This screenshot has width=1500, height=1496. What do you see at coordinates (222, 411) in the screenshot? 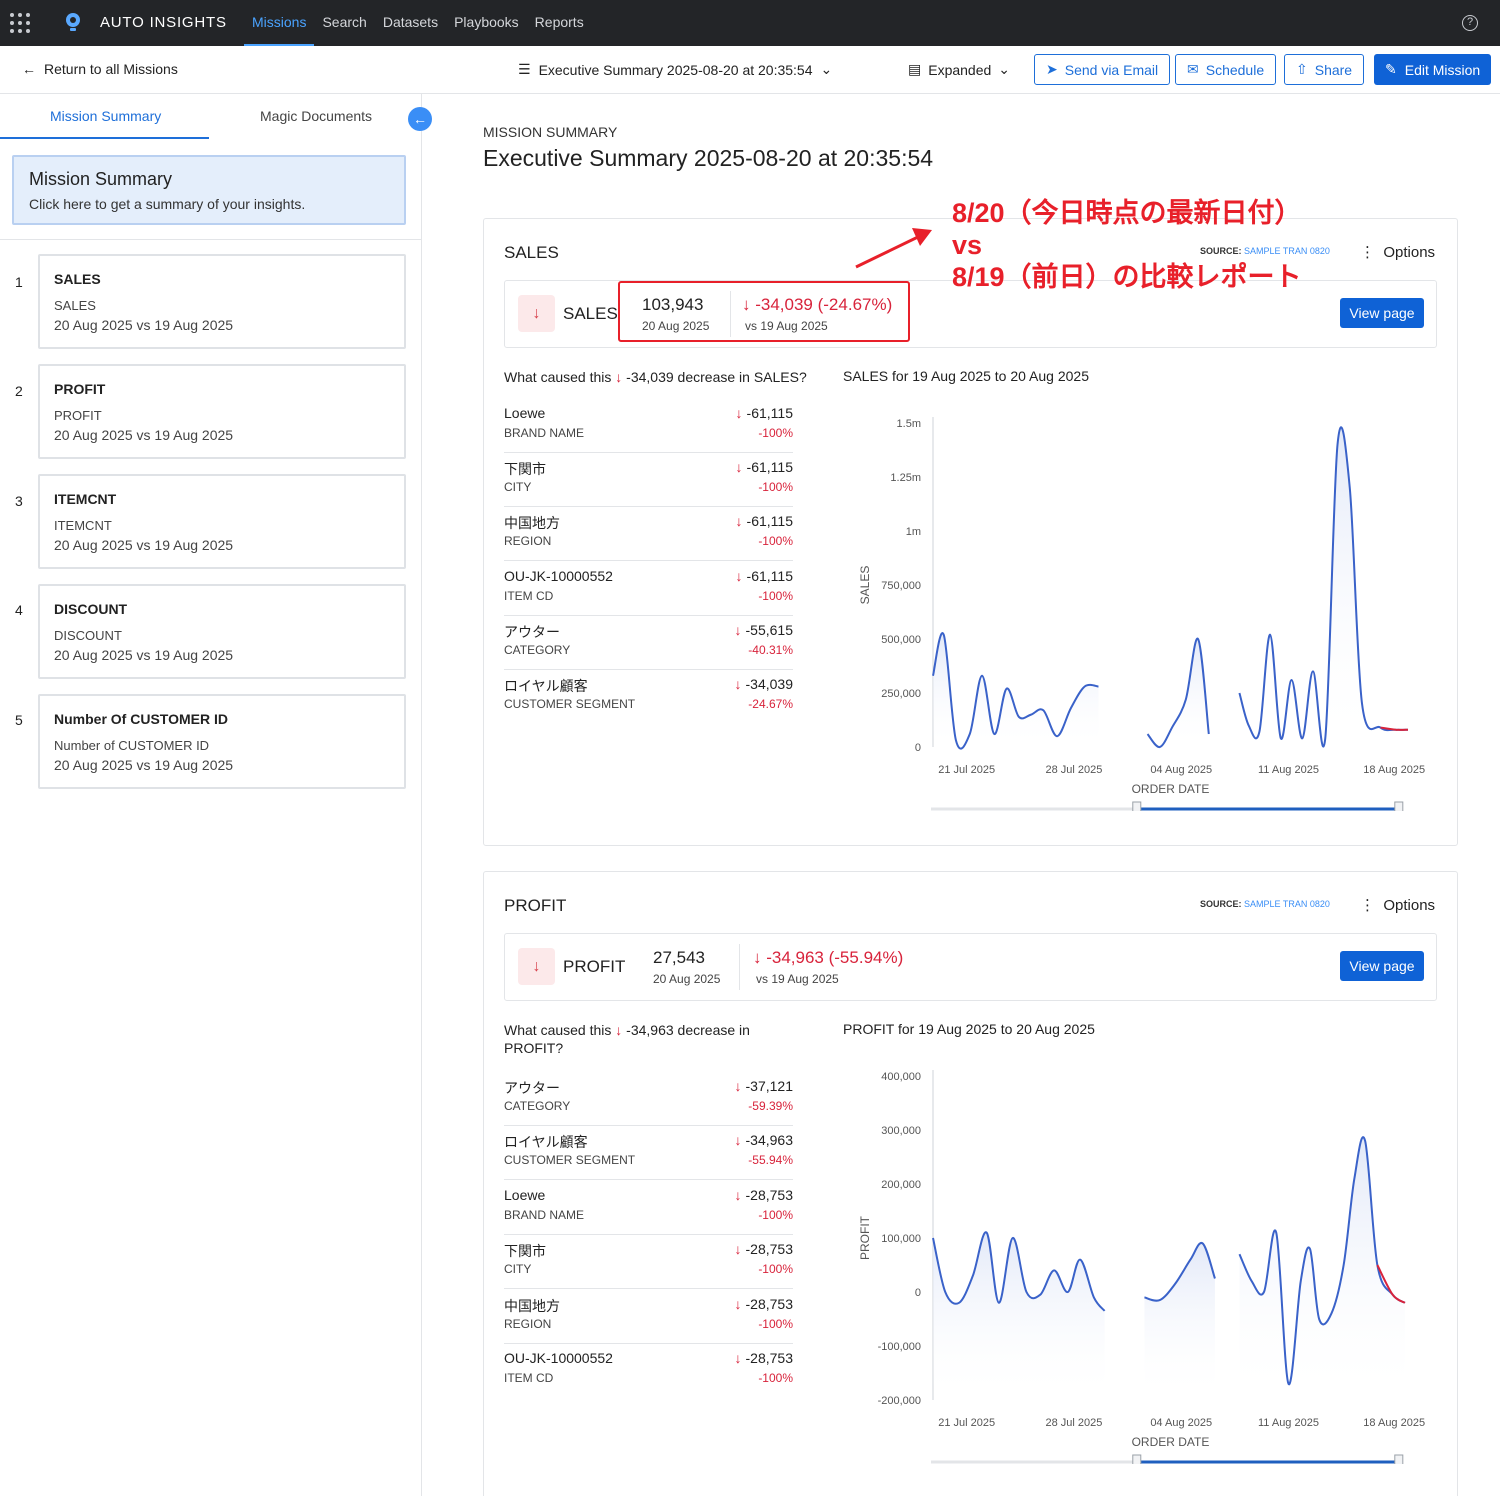
I see `sidebar-item-profit: PROFIT PROFIT 20 Aug 2025 vs 19 Aug 2025` at bounding box center [222, 411].